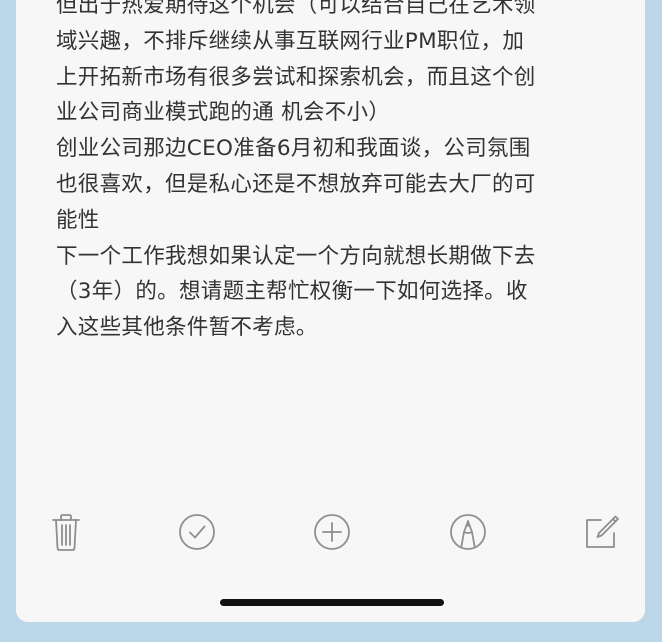 Image resolution: width=662 pixels, height=642 pixels. I want to click on note-line: 域兴趣，不排斥继续从事互联网行业PM职位，加, so click(290, 41).